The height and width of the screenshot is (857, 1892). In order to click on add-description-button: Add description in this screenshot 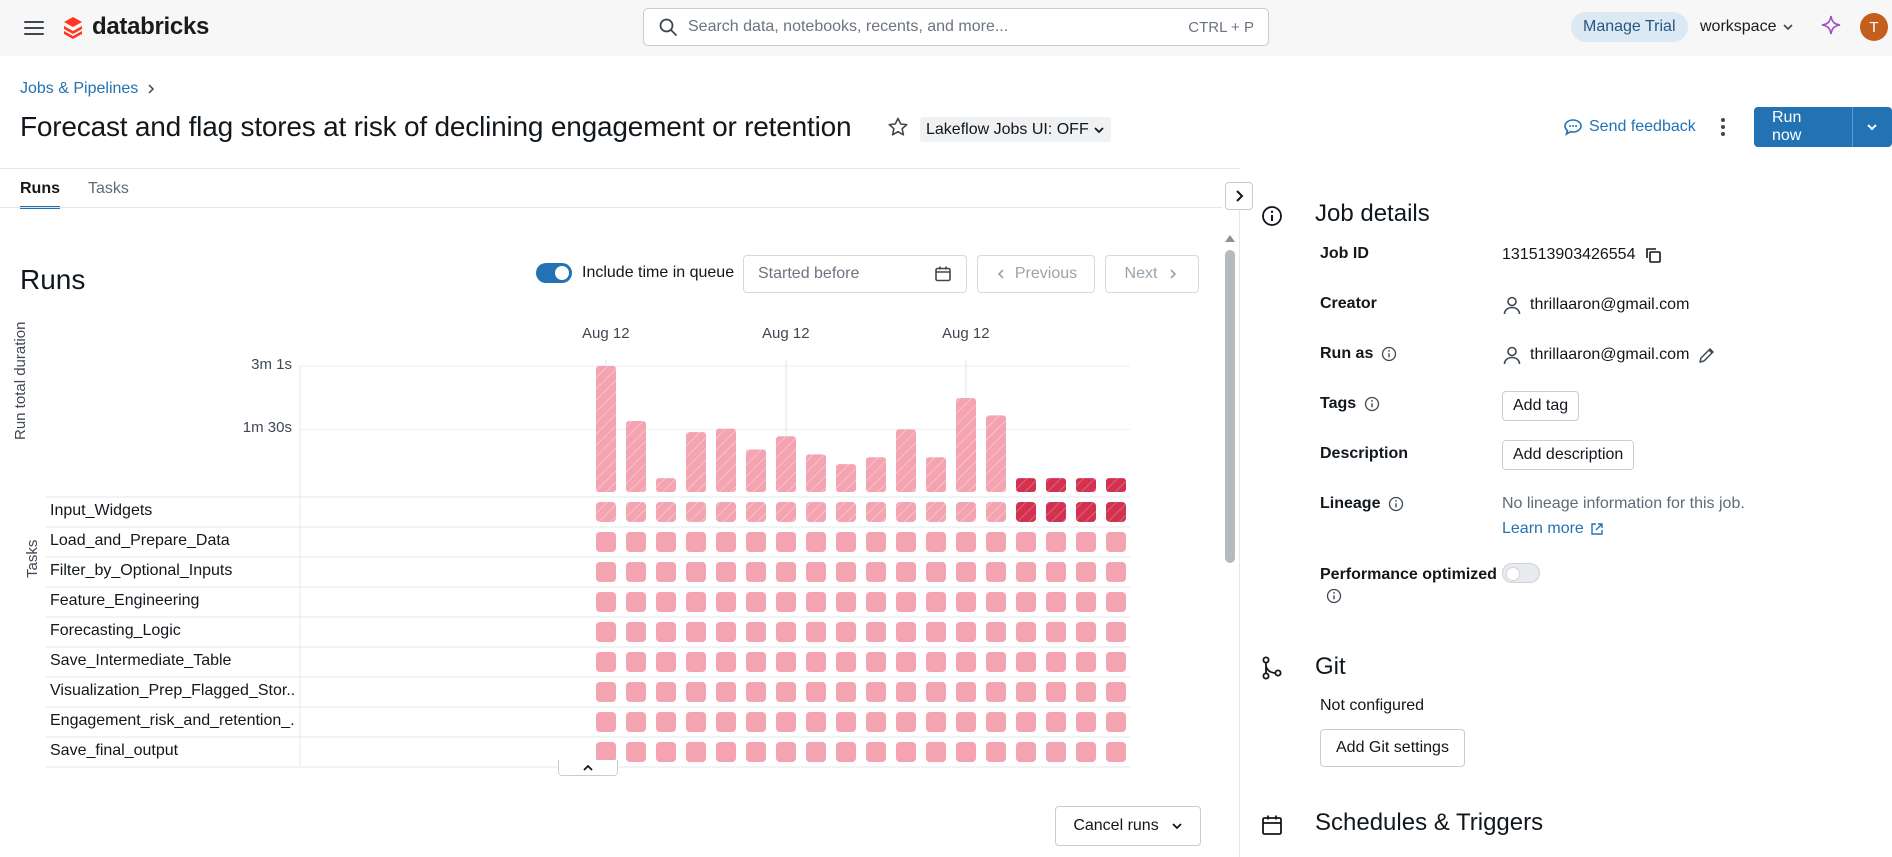, I will do `click(1568, 455)`.